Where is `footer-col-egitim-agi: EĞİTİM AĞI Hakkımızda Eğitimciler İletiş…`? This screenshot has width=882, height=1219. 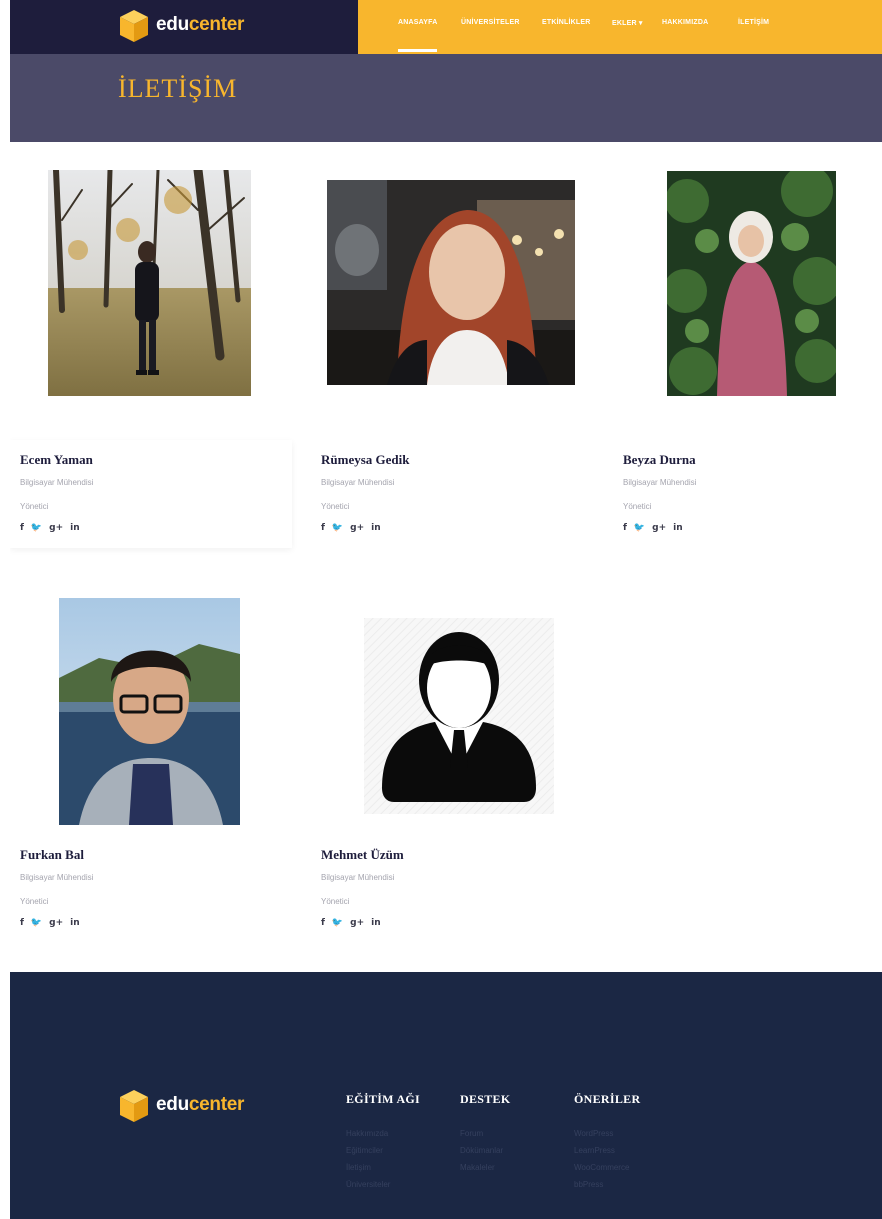
footer-col-egitim-agi: EĞİTİM AĞI Hakkımızda Eğitimciler İletiş… is located at coordinates (383, 1144).